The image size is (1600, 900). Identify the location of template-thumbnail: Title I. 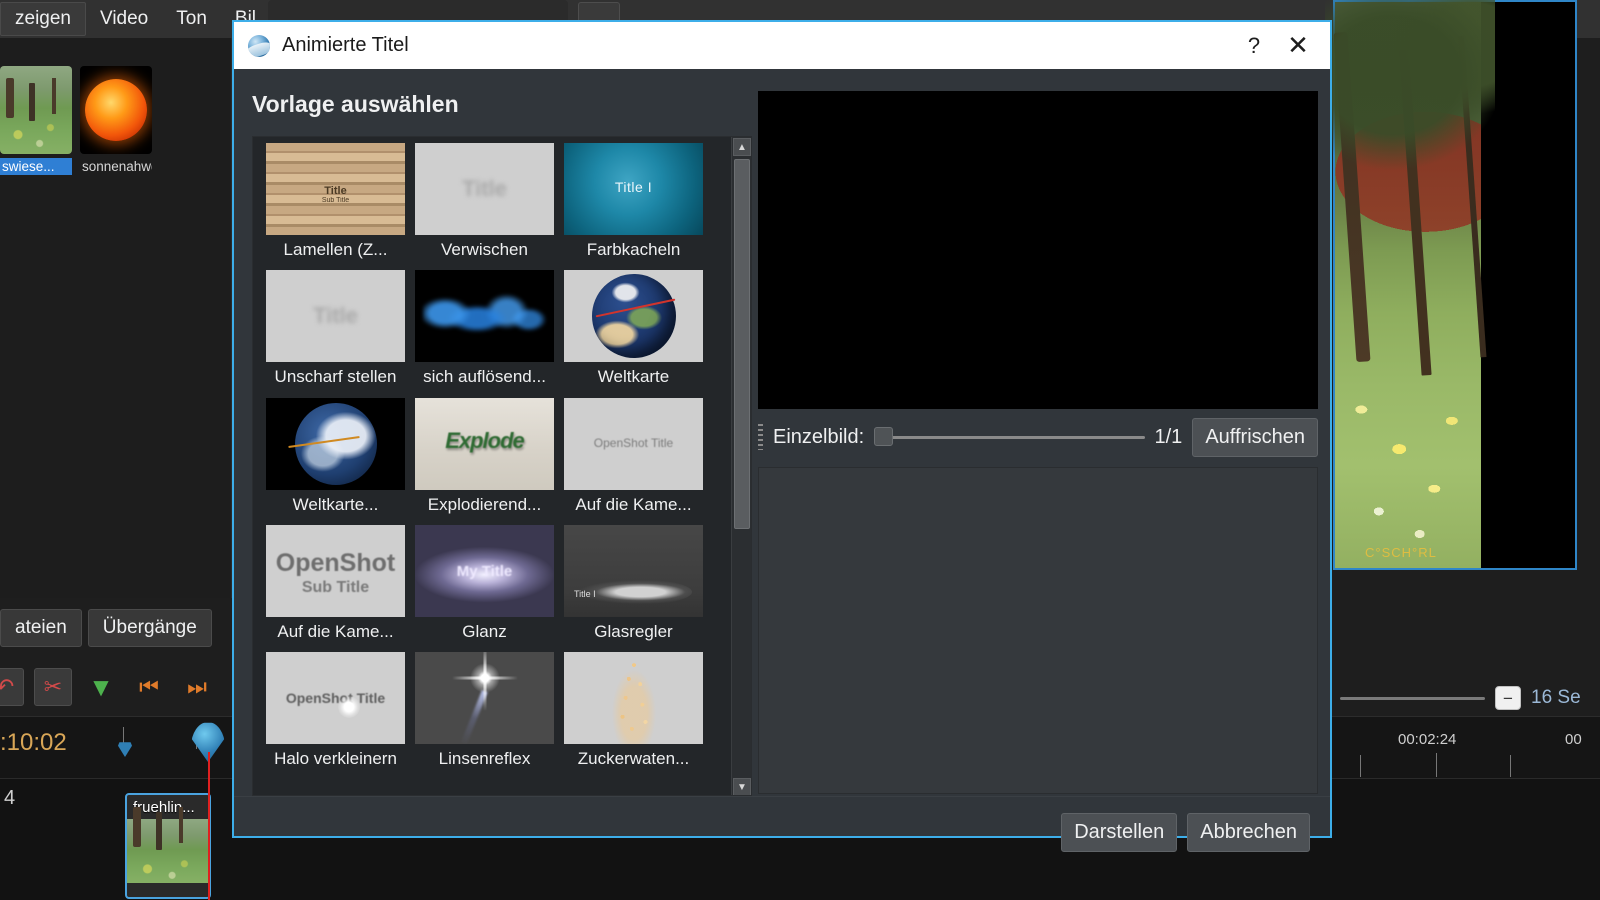
(633, 189).